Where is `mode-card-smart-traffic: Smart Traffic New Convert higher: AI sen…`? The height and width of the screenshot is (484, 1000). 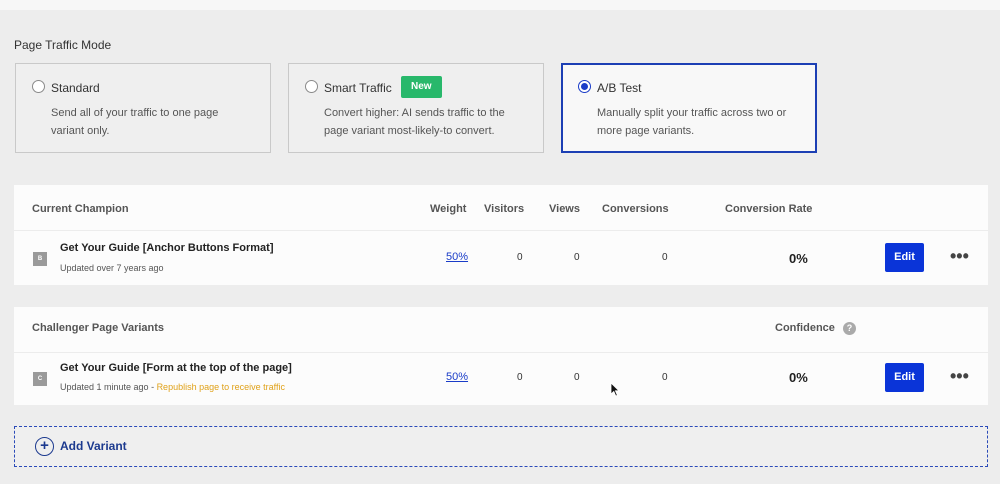 mode-card-smart-traffic: Smart Traffic New Convert higher: AI sen… is located at coordinates (416, 108).